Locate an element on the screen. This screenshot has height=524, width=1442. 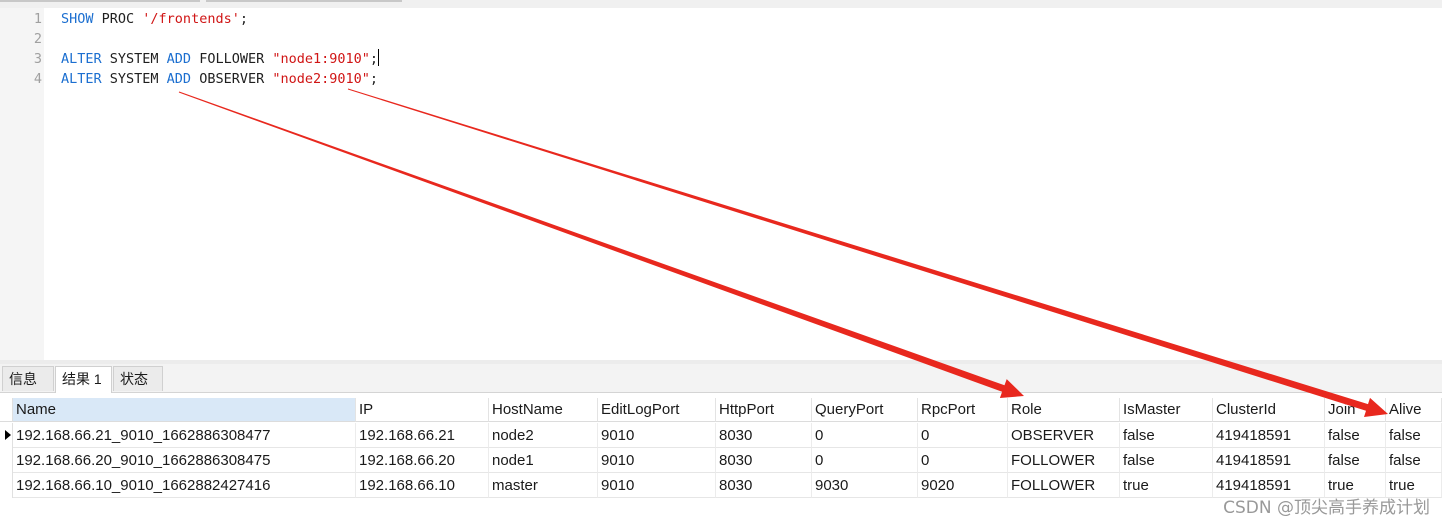
cell-hostname: master is located at coordinates (543, 485).